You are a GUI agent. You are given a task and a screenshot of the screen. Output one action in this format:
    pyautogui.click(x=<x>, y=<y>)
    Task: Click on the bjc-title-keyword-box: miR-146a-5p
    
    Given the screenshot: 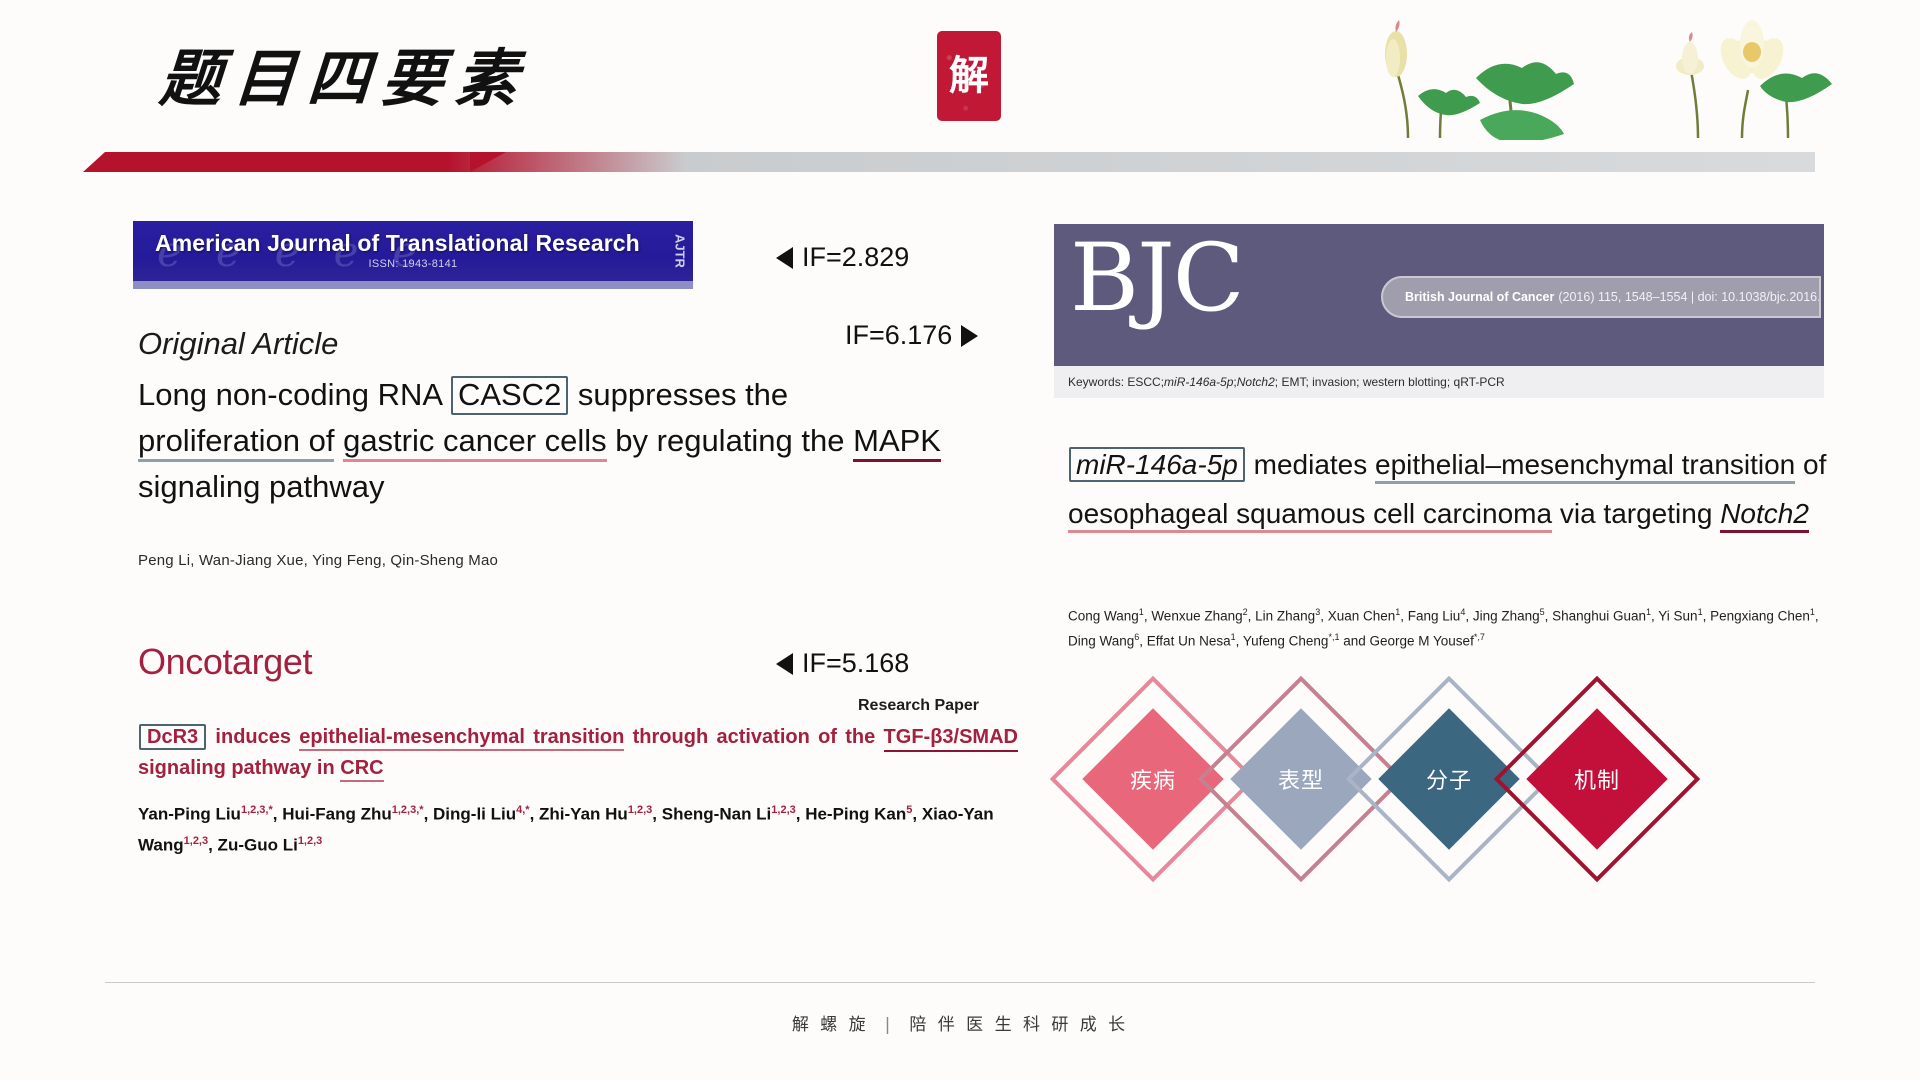 What is the action you would take?
    pyautogui.click(x=1157, y=465)
    